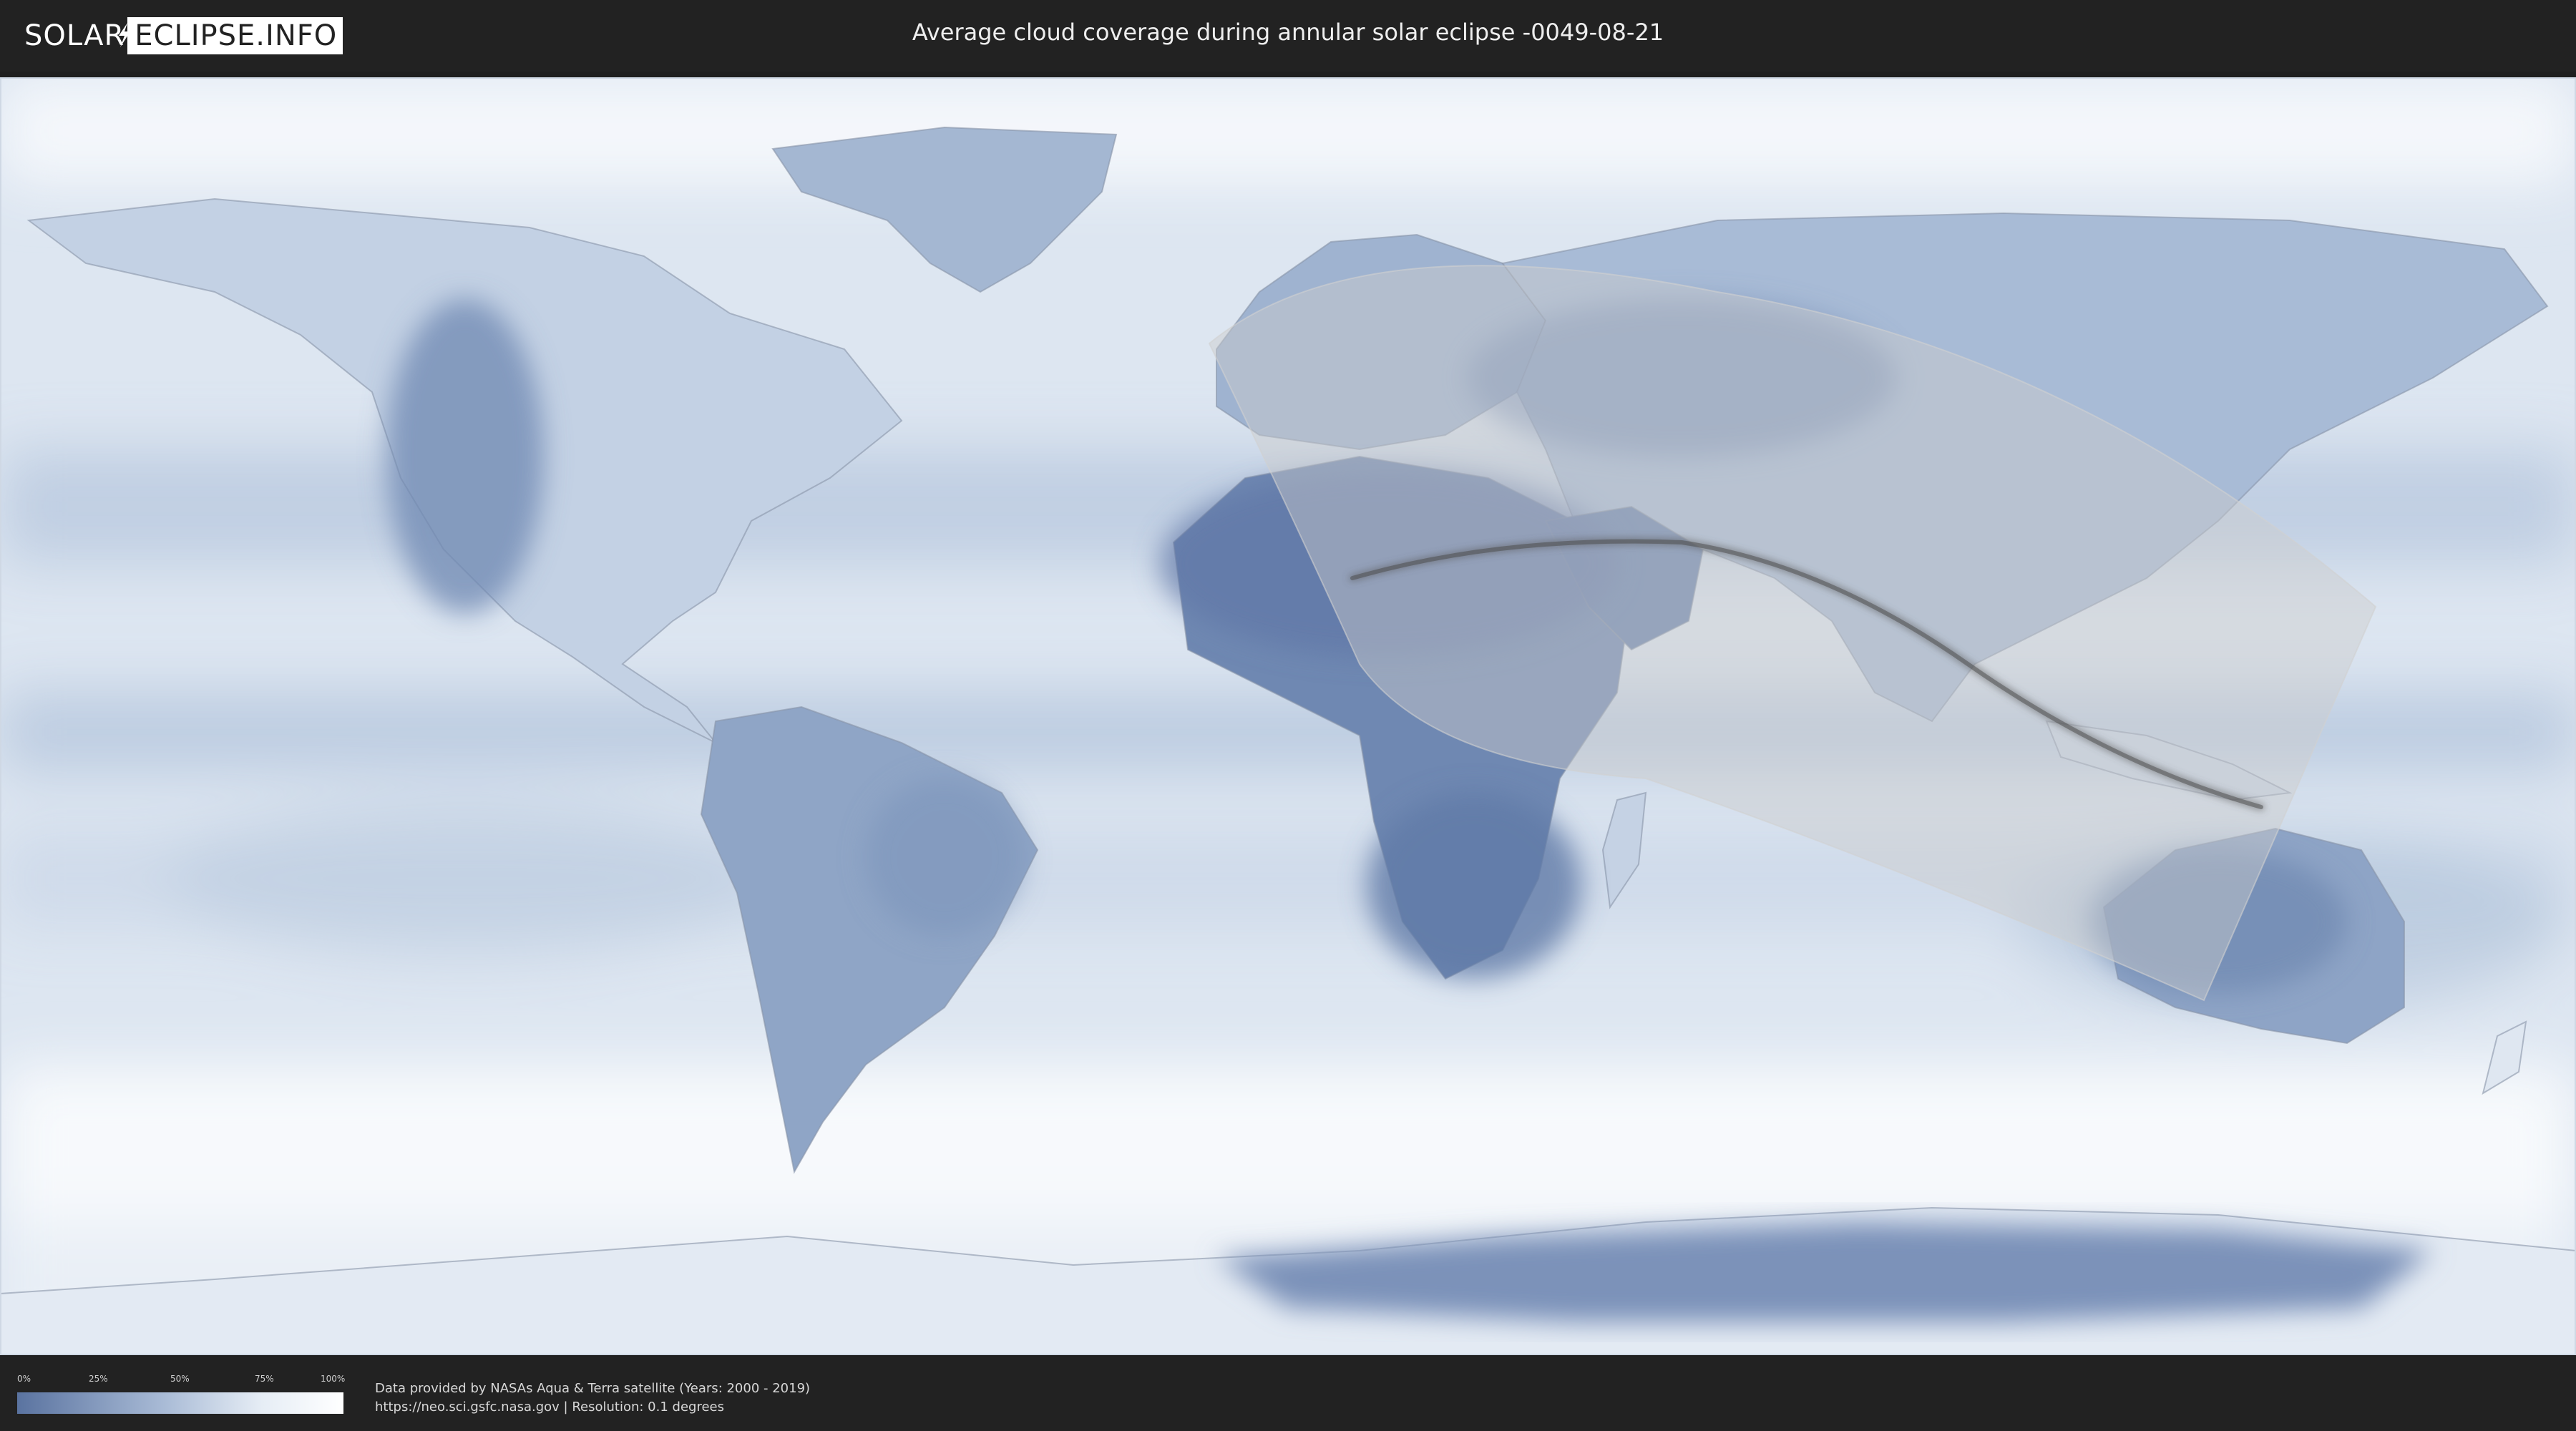  I want to click on legend-labels: 0% 25% 50% 75% 100%, so click(181, 1381).